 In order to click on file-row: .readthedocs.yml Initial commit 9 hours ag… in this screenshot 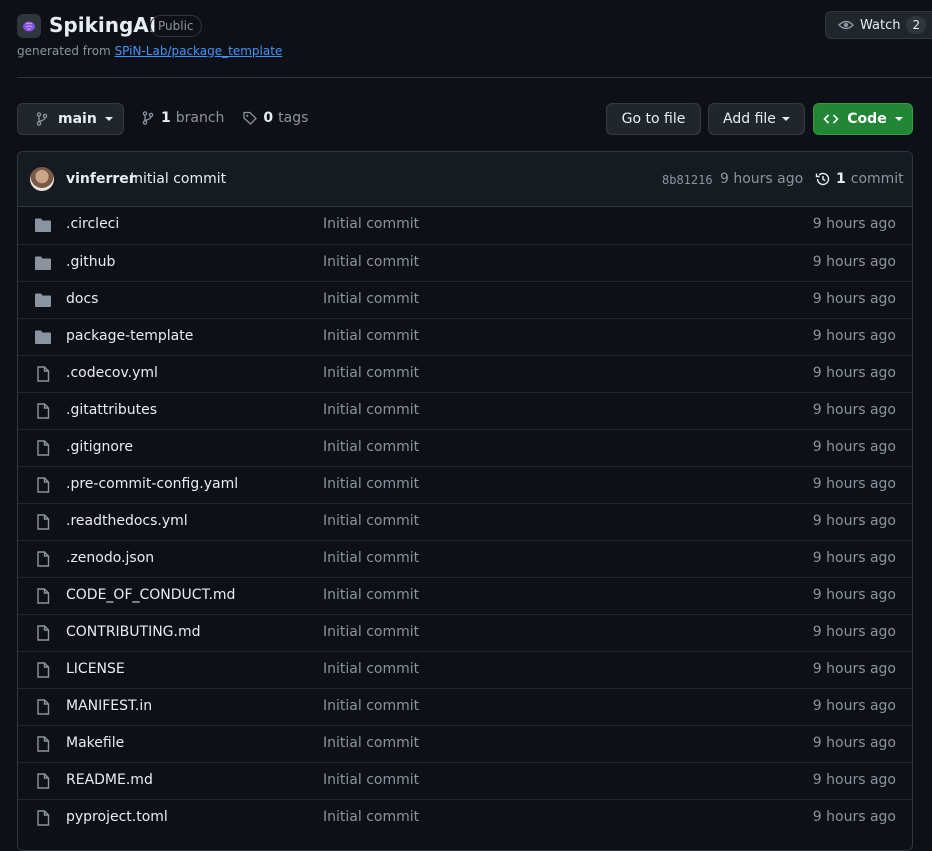, I will do `click(465, 521)`.